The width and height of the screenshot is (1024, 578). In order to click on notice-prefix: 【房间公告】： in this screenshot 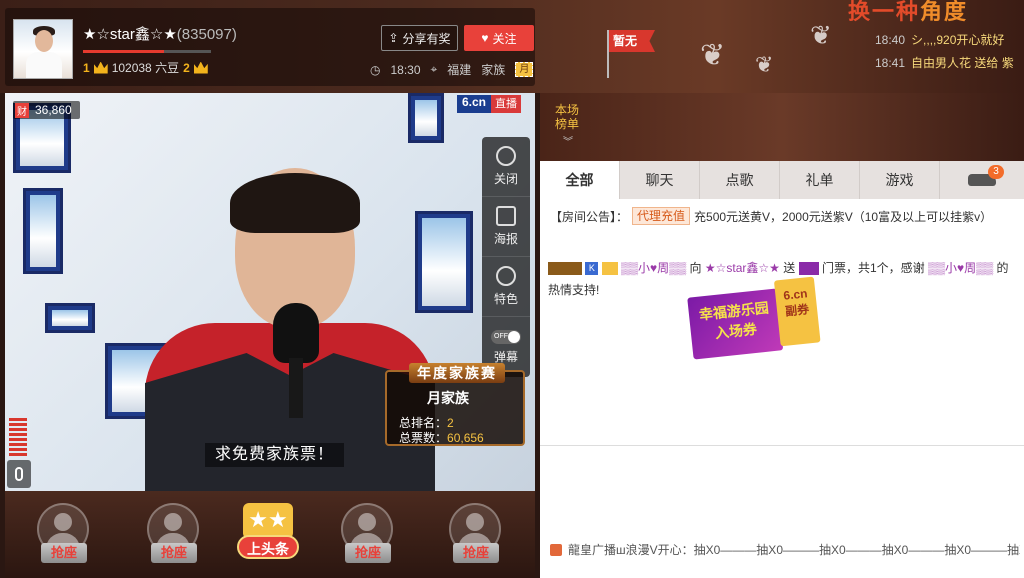, I will do `click(589, 216)`.